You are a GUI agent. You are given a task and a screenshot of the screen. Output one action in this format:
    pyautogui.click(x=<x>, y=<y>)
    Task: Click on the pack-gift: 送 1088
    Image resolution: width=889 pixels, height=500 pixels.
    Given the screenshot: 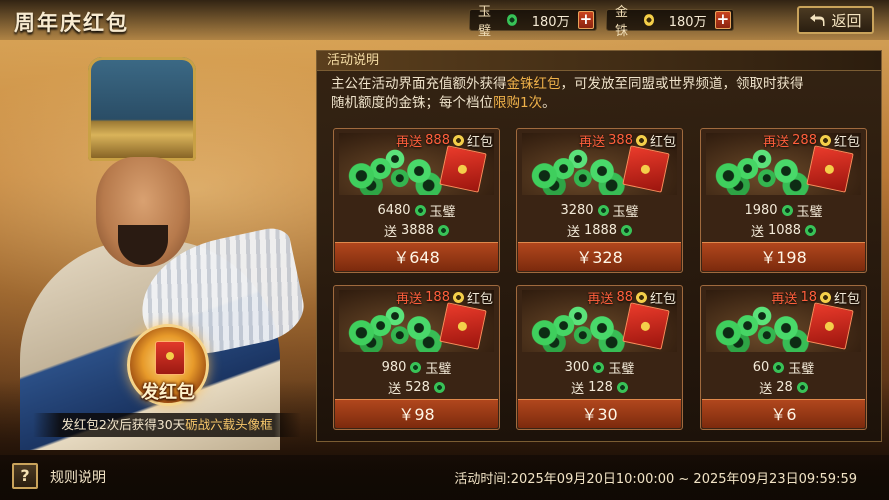 What is the action you would take?
    pyautogui.click(x=783, y=230)
    